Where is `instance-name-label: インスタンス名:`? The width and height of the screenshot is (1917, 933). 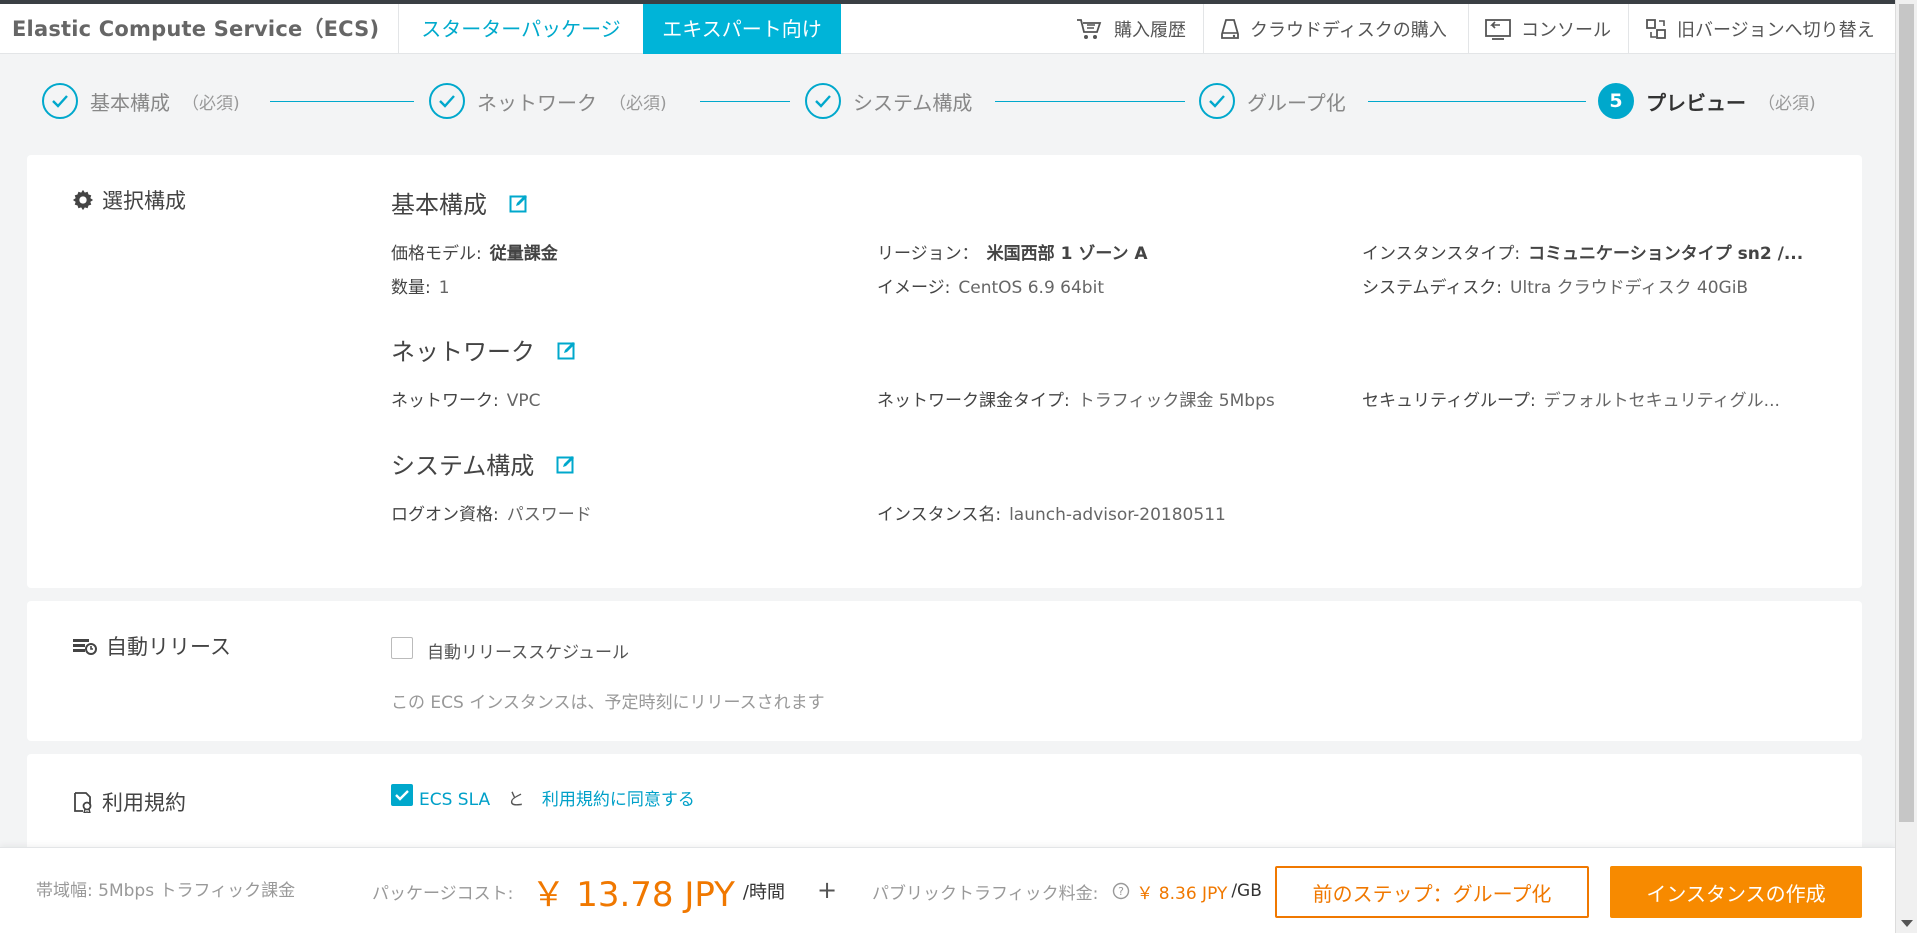
instance-name-label: インスタンス名: is located at coordinates (939, 515).